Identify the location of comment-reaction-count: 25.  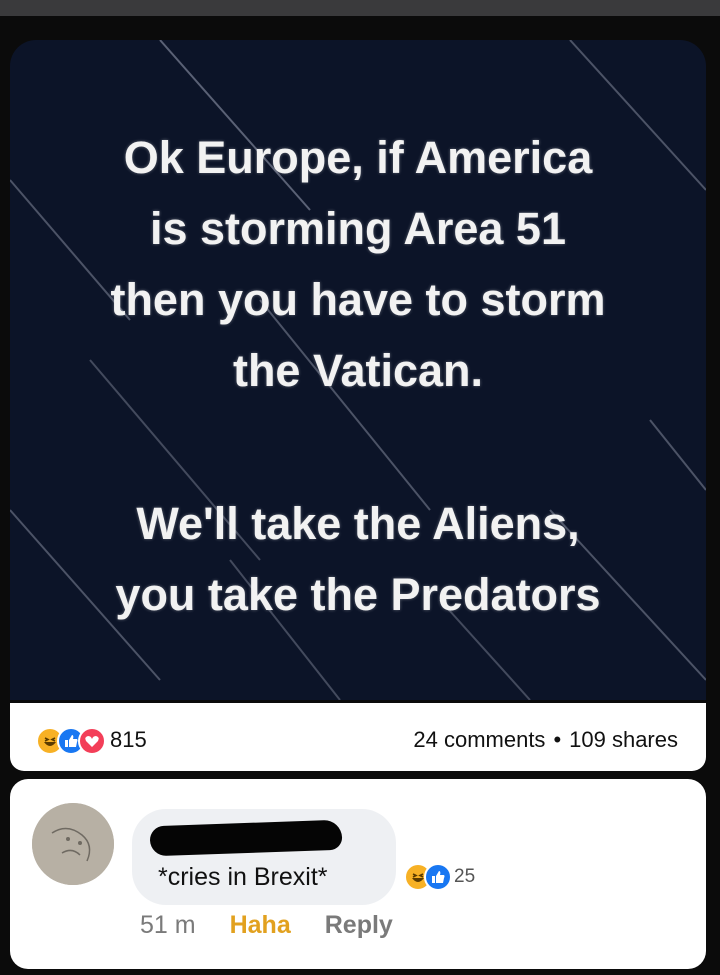
(465, 876).